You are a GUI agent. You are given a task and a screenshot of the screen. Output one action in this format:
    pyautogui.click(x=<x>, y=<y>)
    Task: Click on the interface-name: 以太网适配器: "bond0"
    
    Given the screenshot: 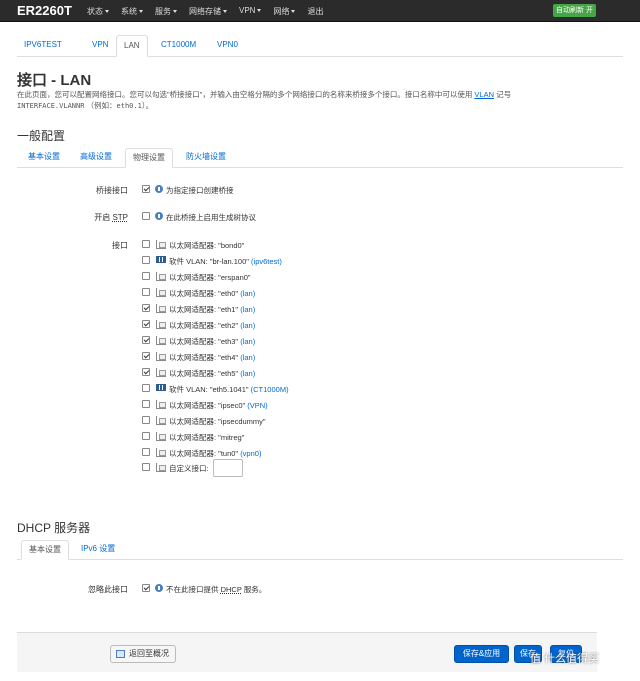 What is the action you would take?
    pyautogui.click(x=206, y=245)
    